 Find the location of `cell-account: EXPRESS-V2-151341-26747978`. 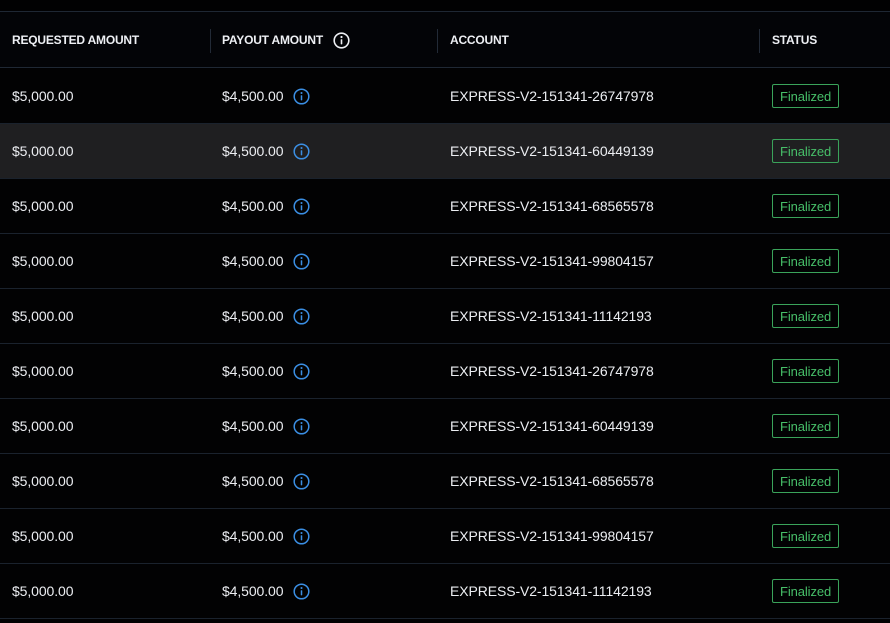

cell-account: EXPRESS-V2-151341-26747978 is located at coordinates (552, 371).